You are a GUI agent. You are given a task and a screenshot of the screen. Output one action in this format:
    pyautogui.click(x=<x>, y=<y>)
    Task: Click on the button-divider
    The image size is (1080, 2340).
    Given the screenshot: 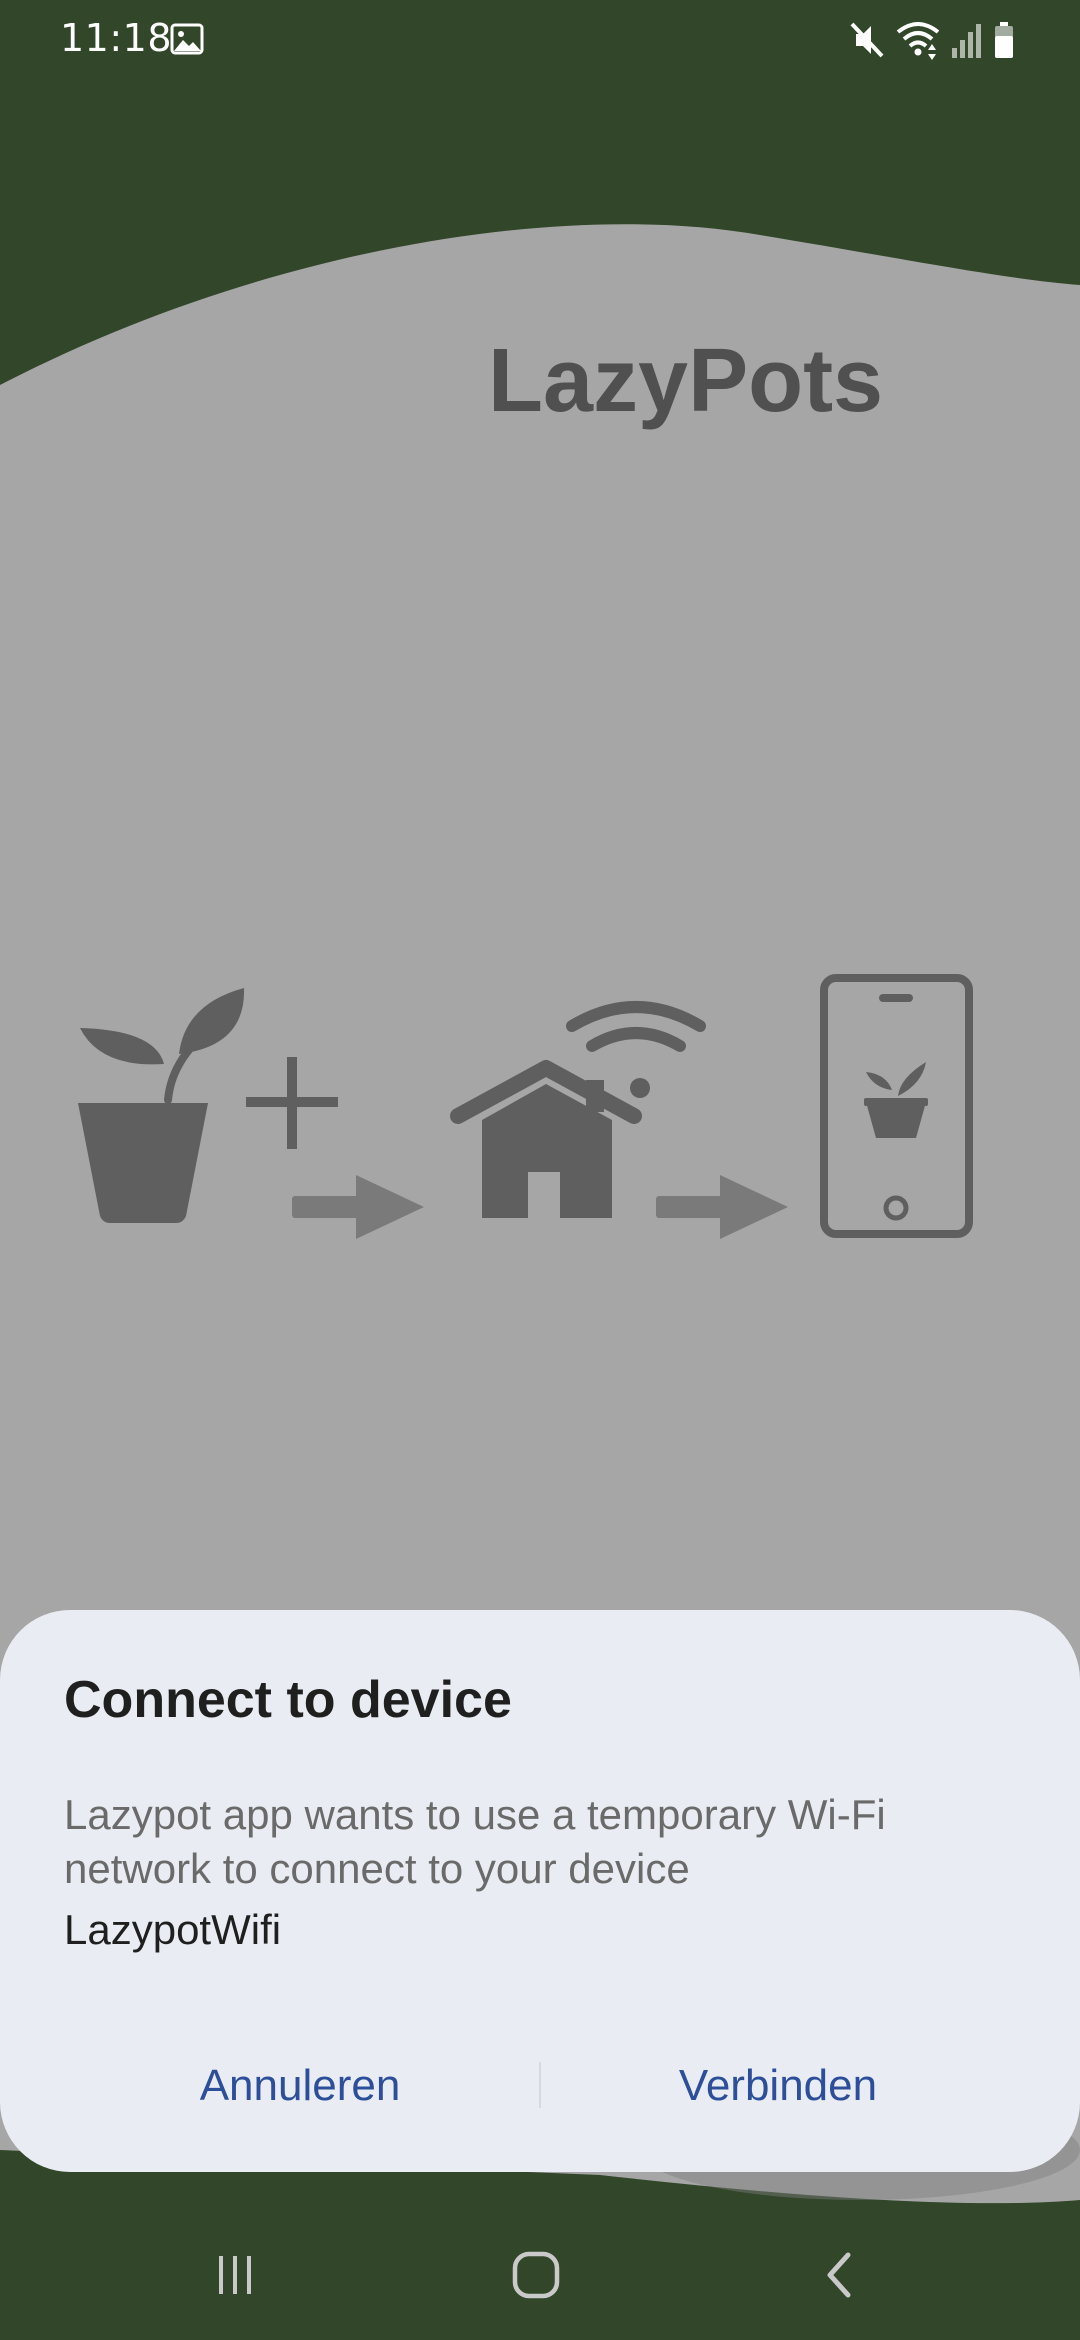 What is the action you would take?
    pyautogui.click(x=540, y=2085)
    